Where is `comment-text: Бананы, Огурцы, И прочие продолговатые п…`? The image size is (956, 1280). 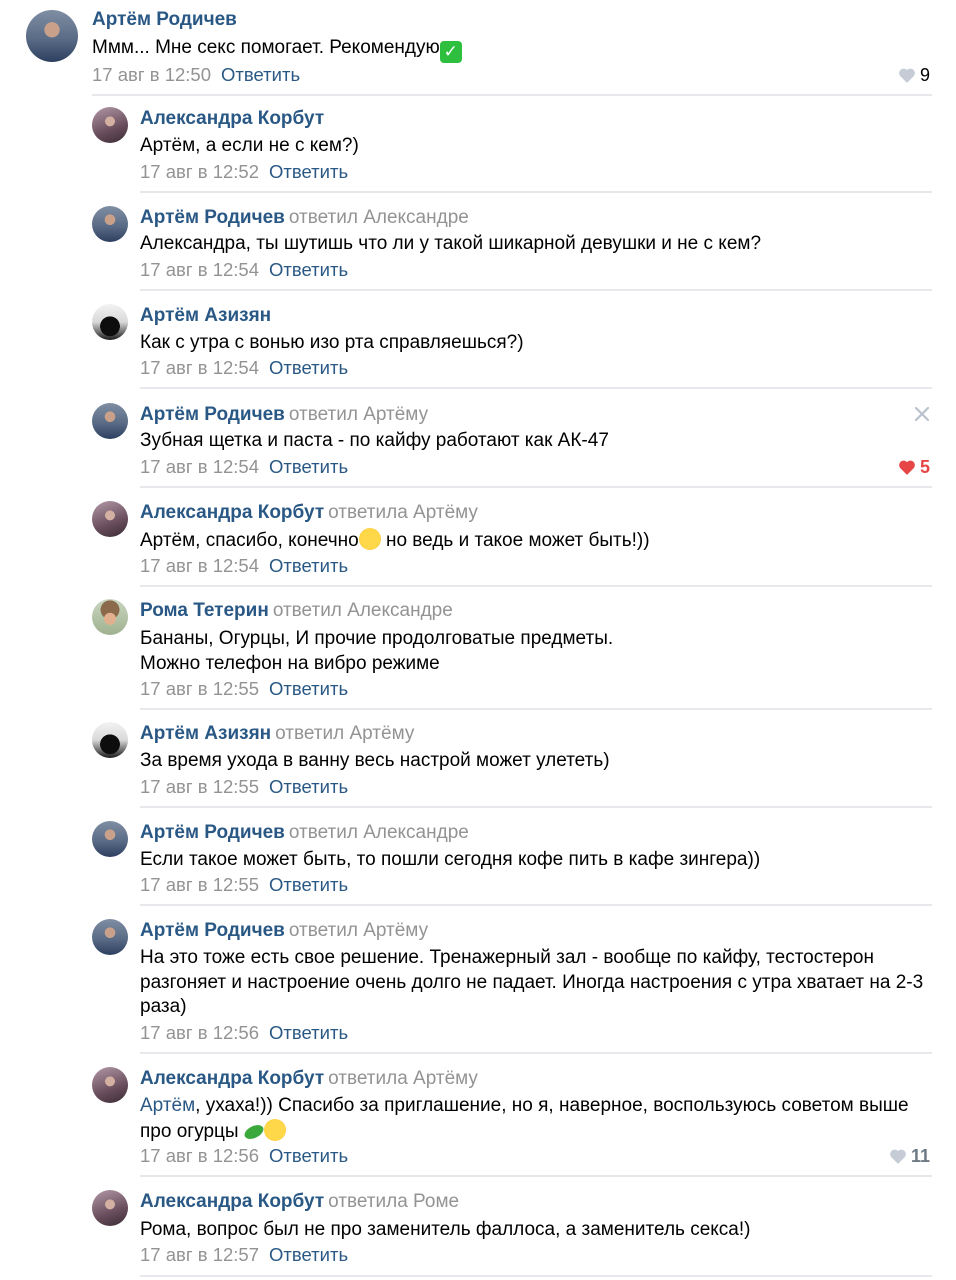
comment-text: Бананы, Огурцы, И прочие продолговатые п… is located at coordinates (535, 651).